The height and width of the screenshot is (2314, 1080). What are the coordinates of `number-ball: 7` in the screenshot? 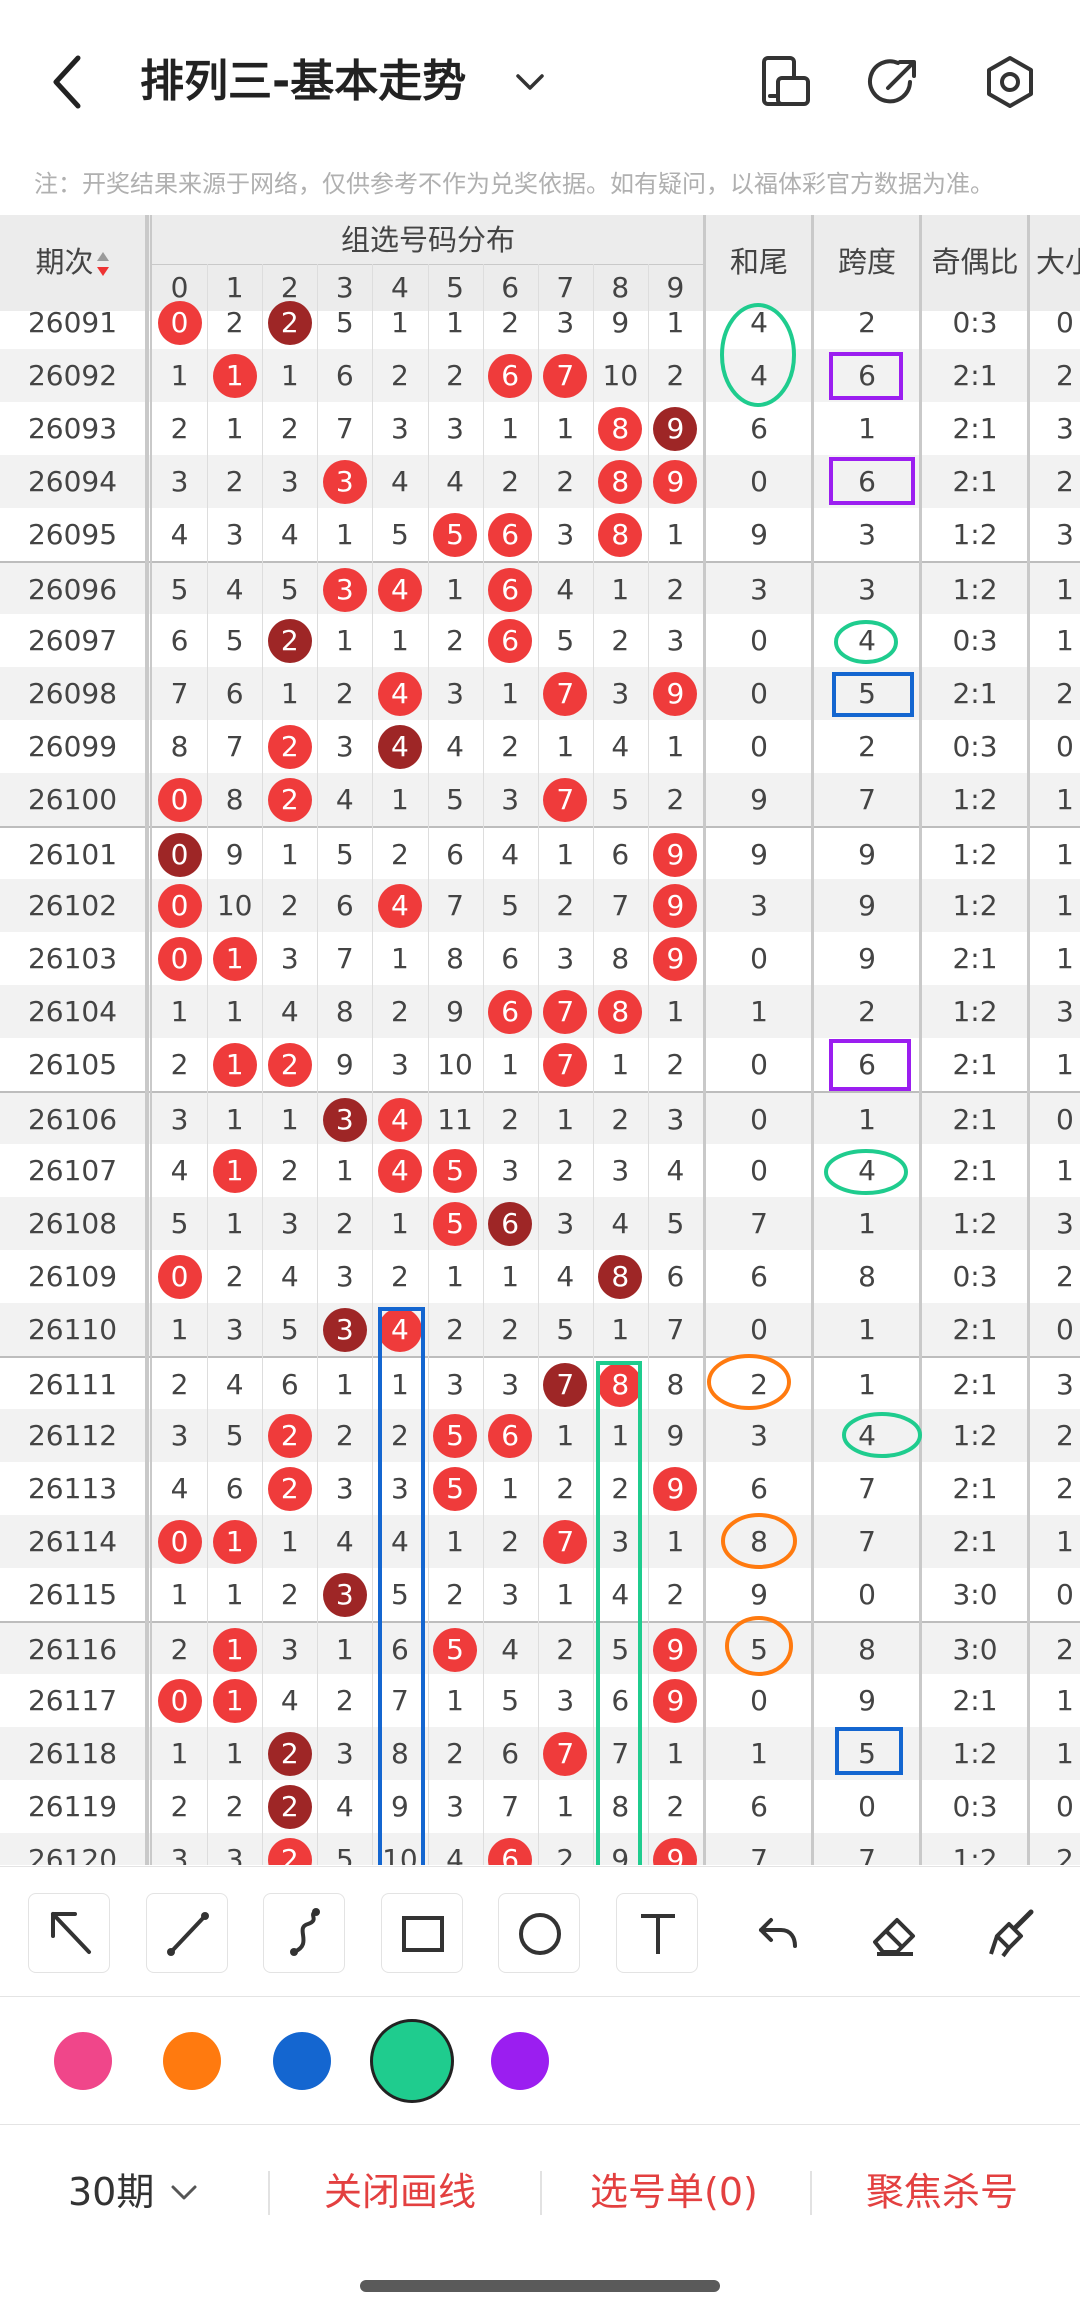 It's located at (565, 693).